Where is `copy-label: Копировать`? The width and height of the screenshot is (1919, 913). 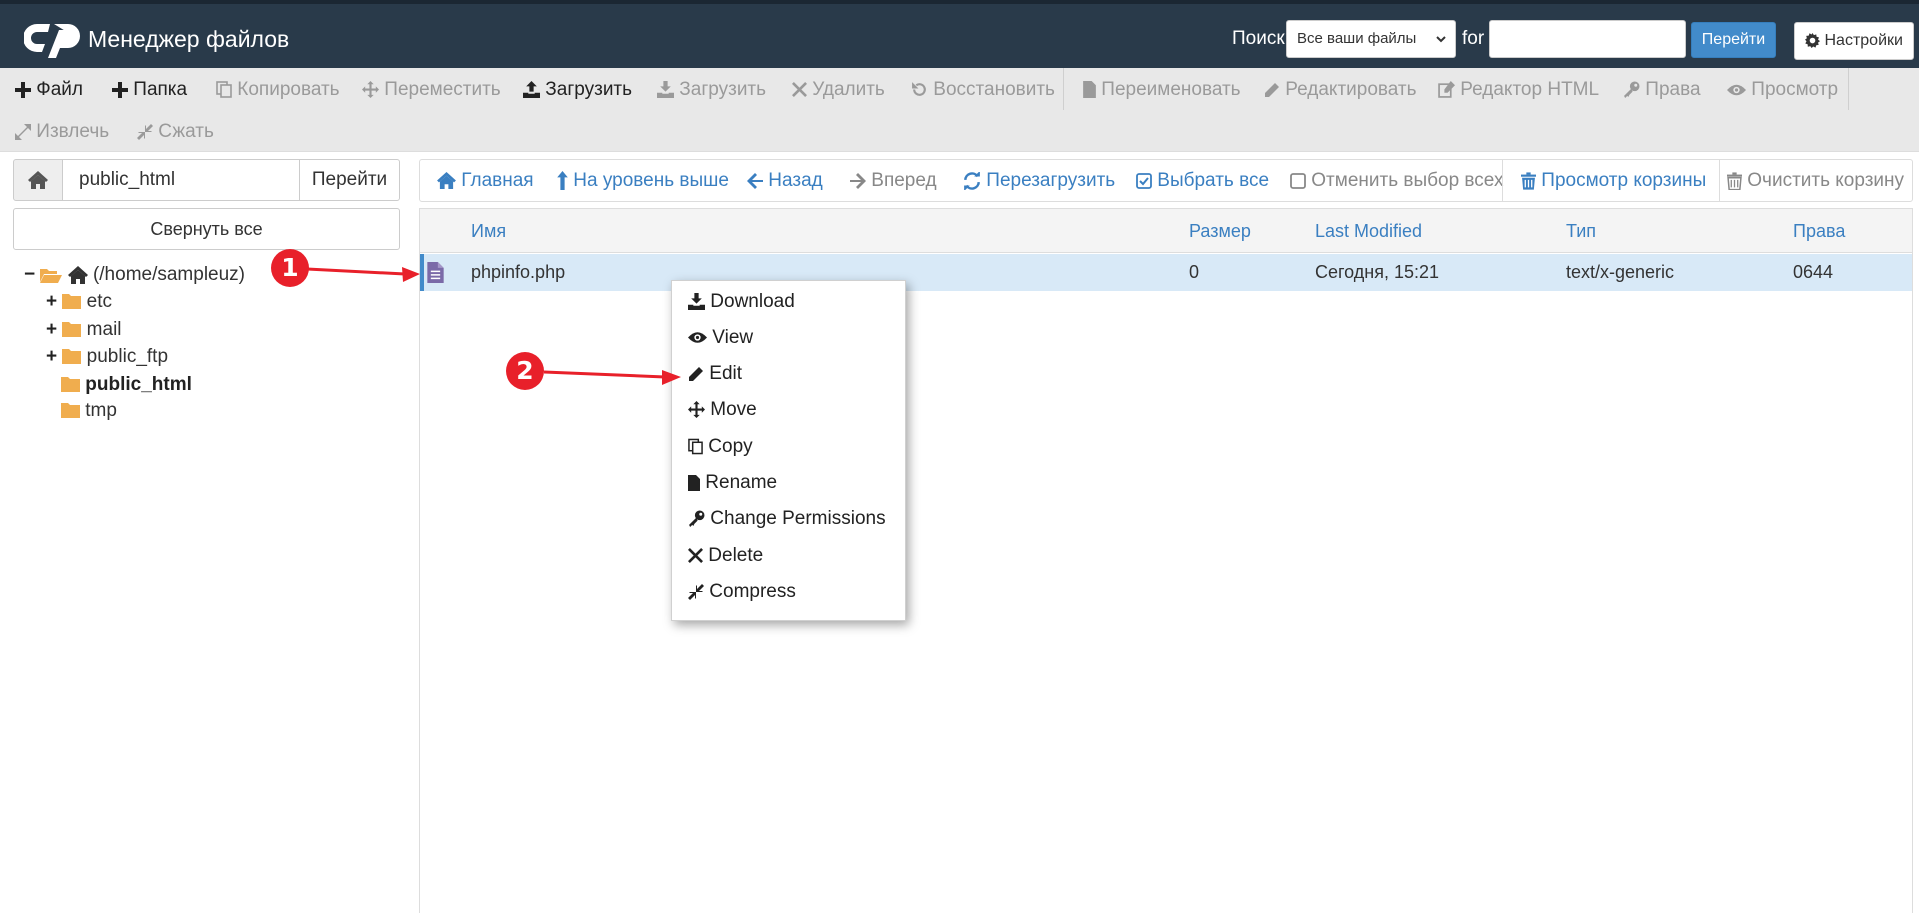 copy-label: Копировать is located at coordinates (288, 89).